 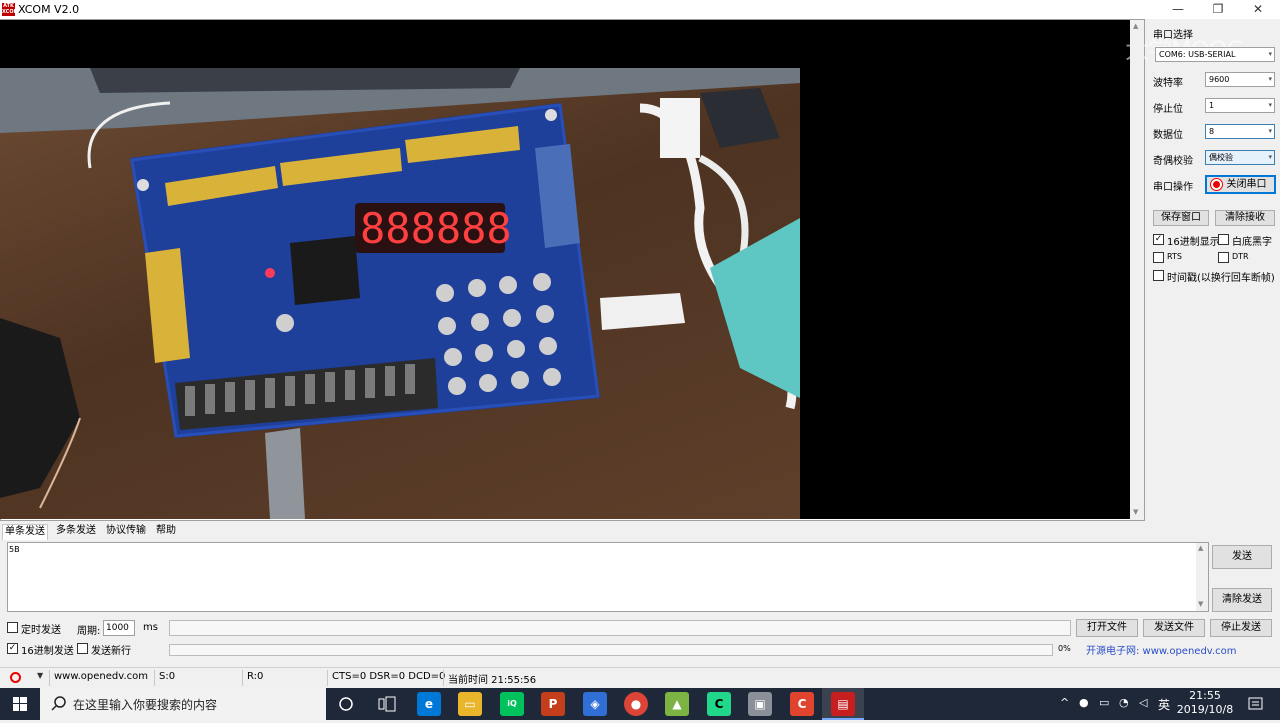 I want to click on parity-label: 奇偶校验, so click(x=1173, y=161).